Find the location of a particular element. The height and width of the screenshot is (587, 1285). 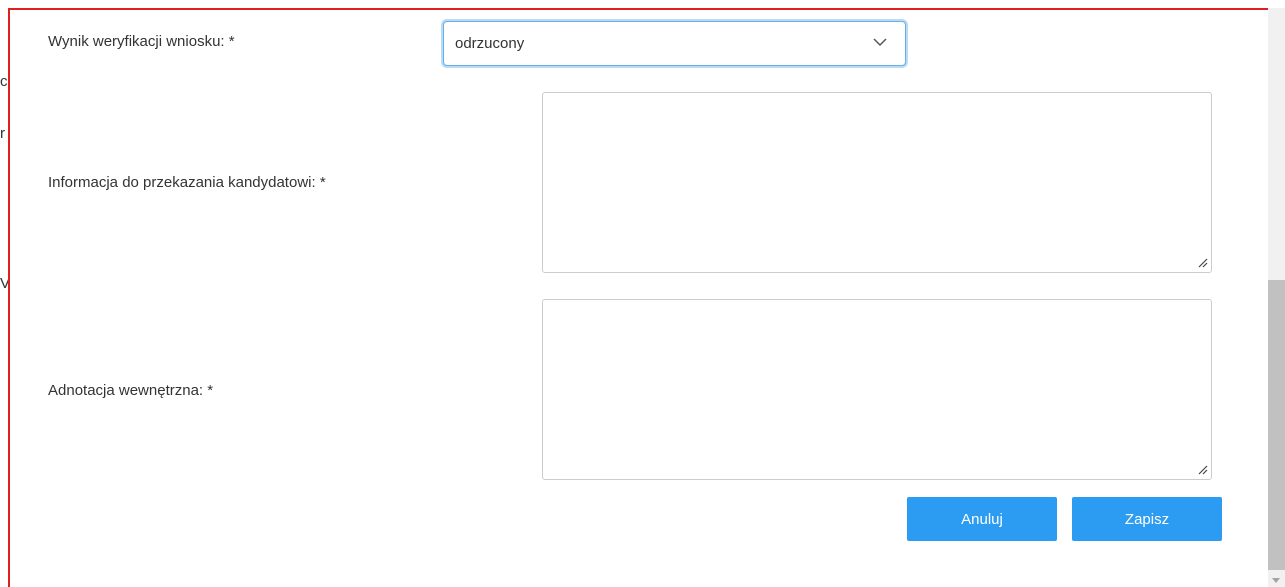

background-page-strip: c r V is located at coordinates (4, 293).